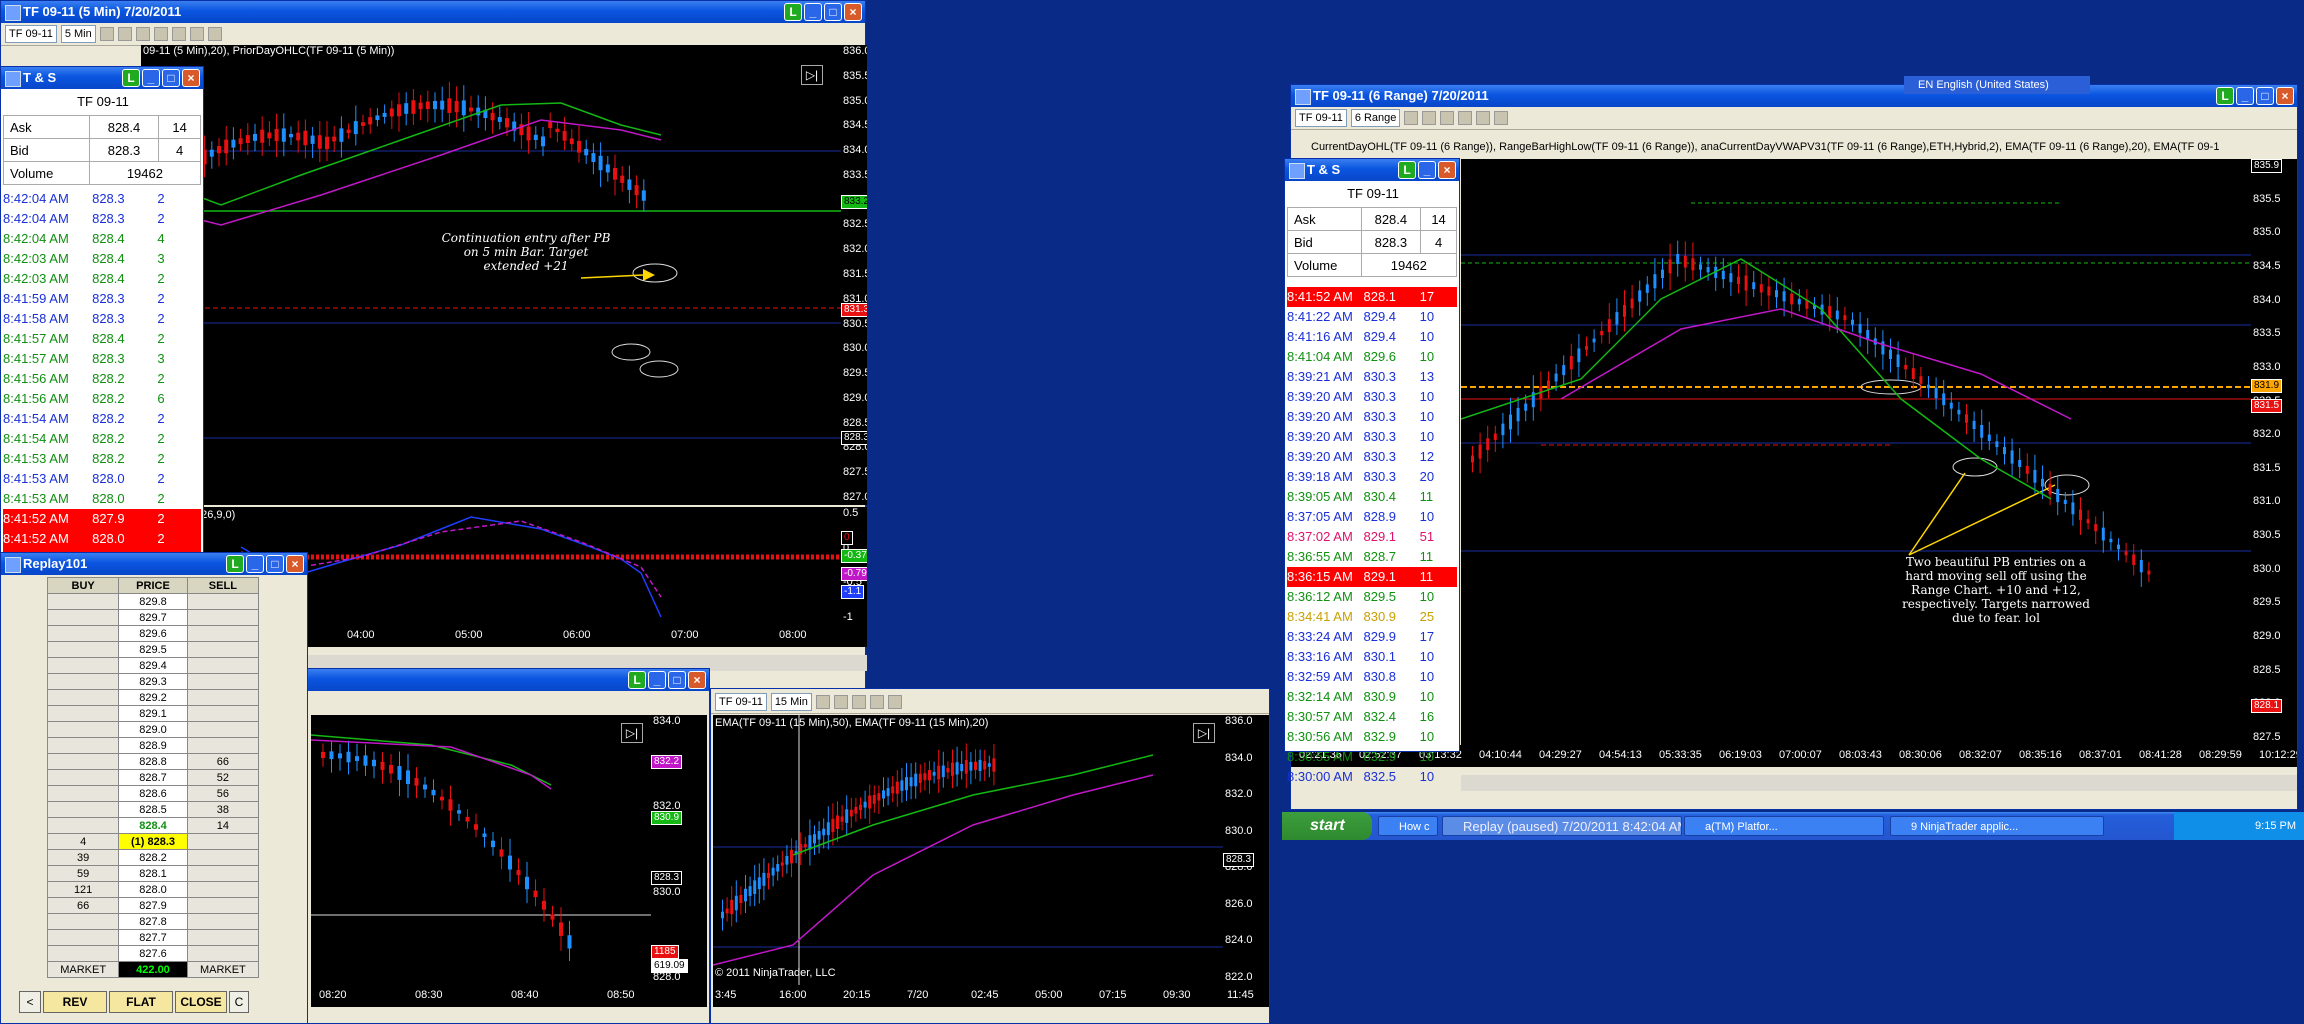  Describe the element at coordinates (153, 825) in the screenshot. I see `dom-price-cell: 828.4` at that location.